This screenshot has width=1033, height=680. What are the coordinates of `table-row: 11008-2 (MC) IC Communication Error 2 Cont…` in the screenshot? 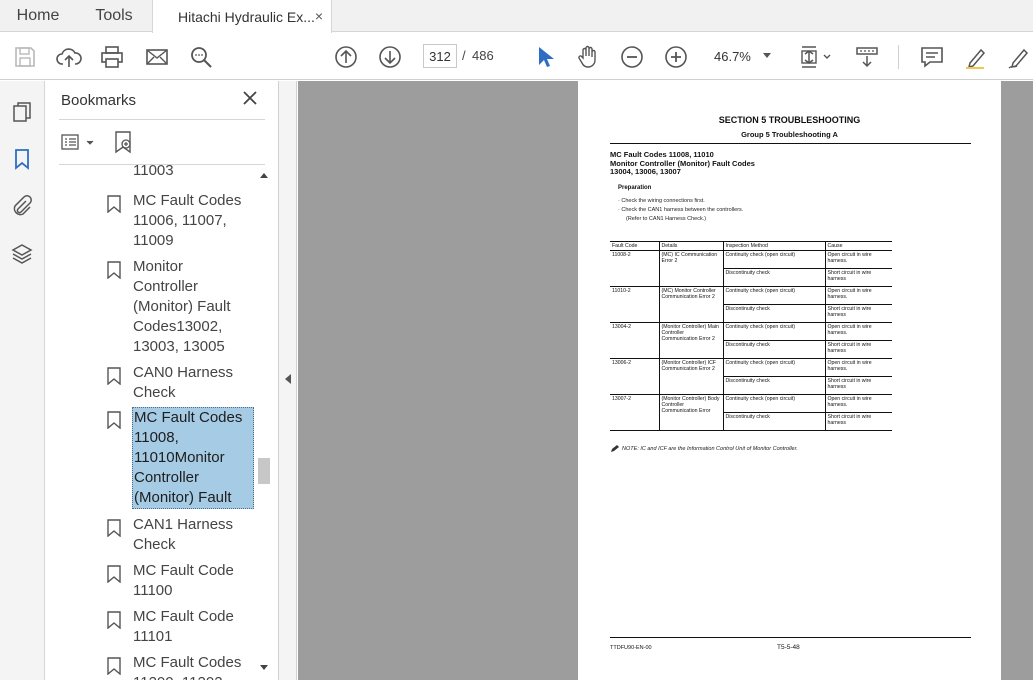 It's located at (751, 268).